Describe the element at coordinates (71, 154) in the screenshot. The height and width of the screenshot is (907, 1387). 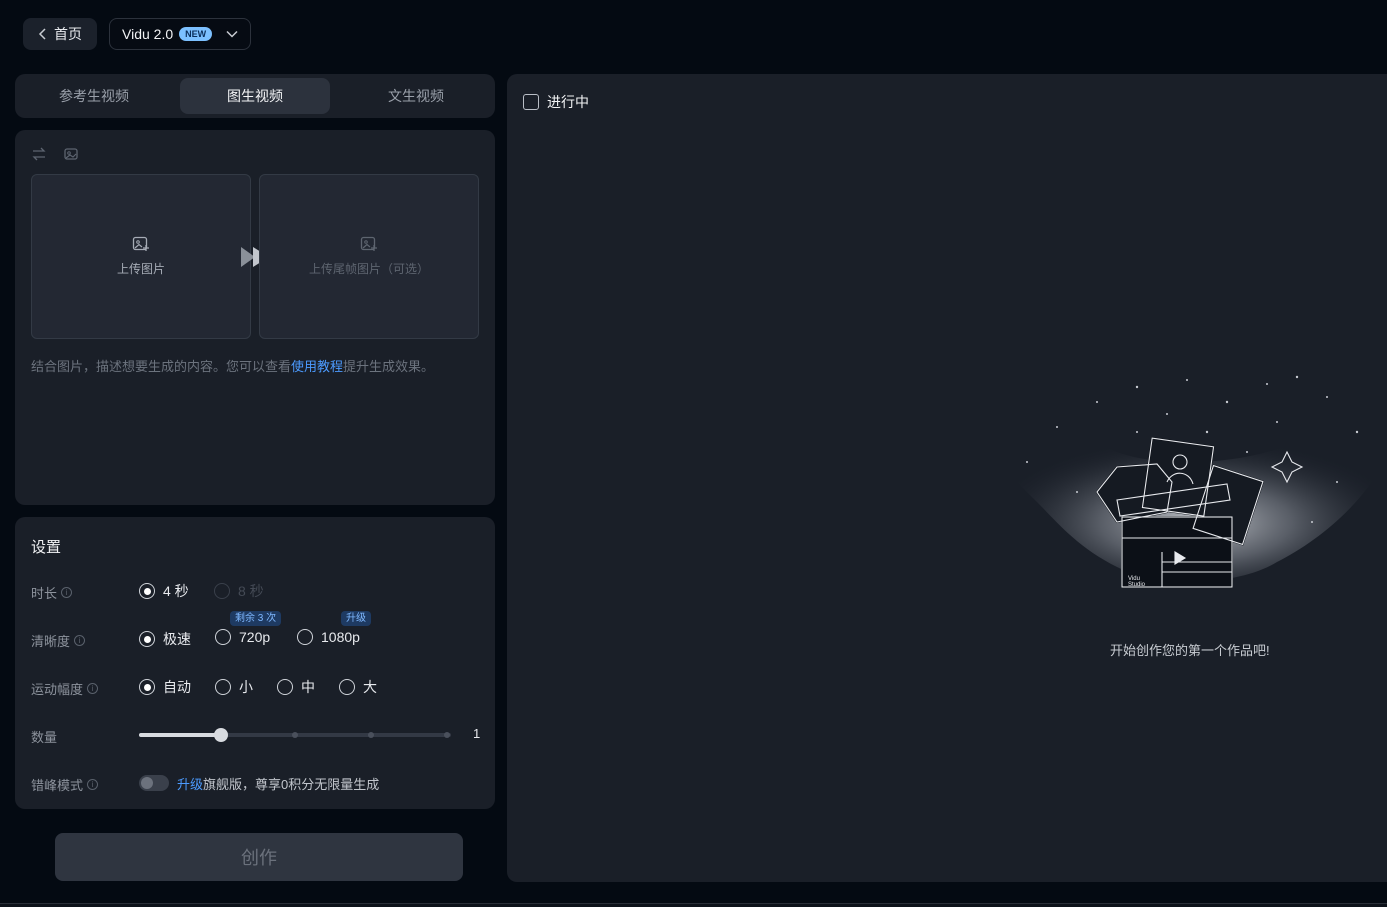
I see `image-settings-icon` at that location.